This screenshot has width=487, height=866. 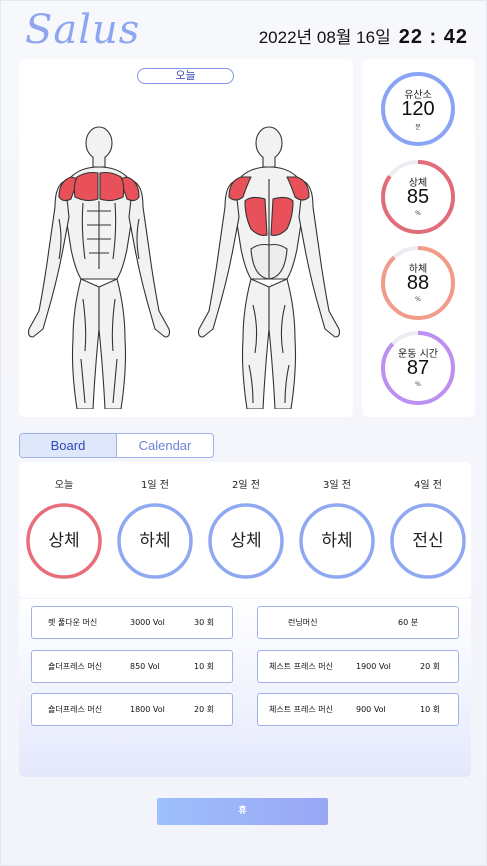 What do you see at coordinates (246, 485) in the screenshot?
I see `day-label: 2일 전` at bounding box center [246, 485].